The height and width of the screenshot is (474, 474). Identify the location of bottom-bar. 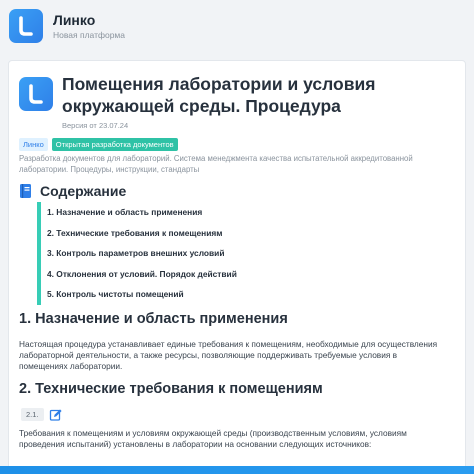
(237, 470).